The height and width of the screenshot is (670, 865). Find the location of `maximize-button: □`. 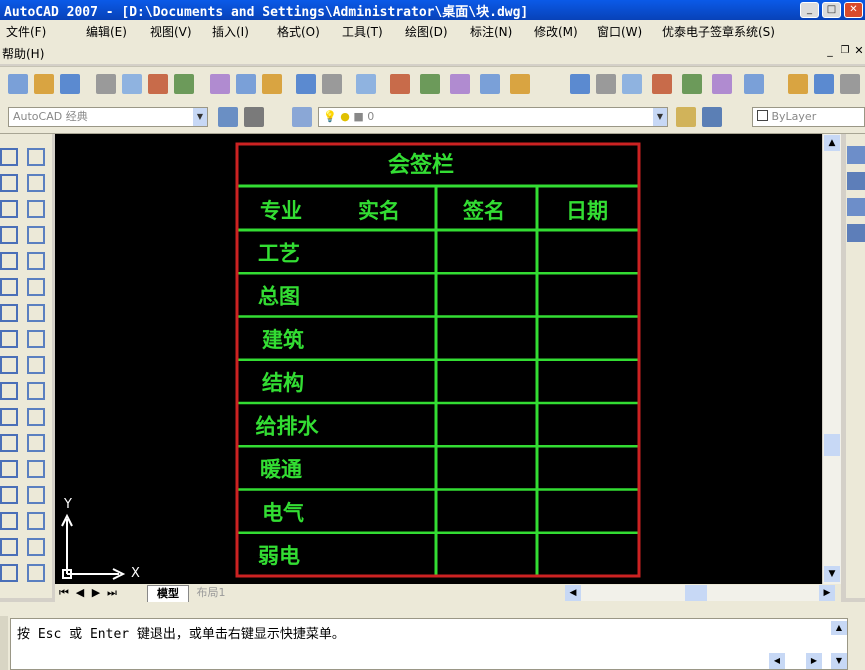

maximize-button: □ is located at coordinates (831, 10).